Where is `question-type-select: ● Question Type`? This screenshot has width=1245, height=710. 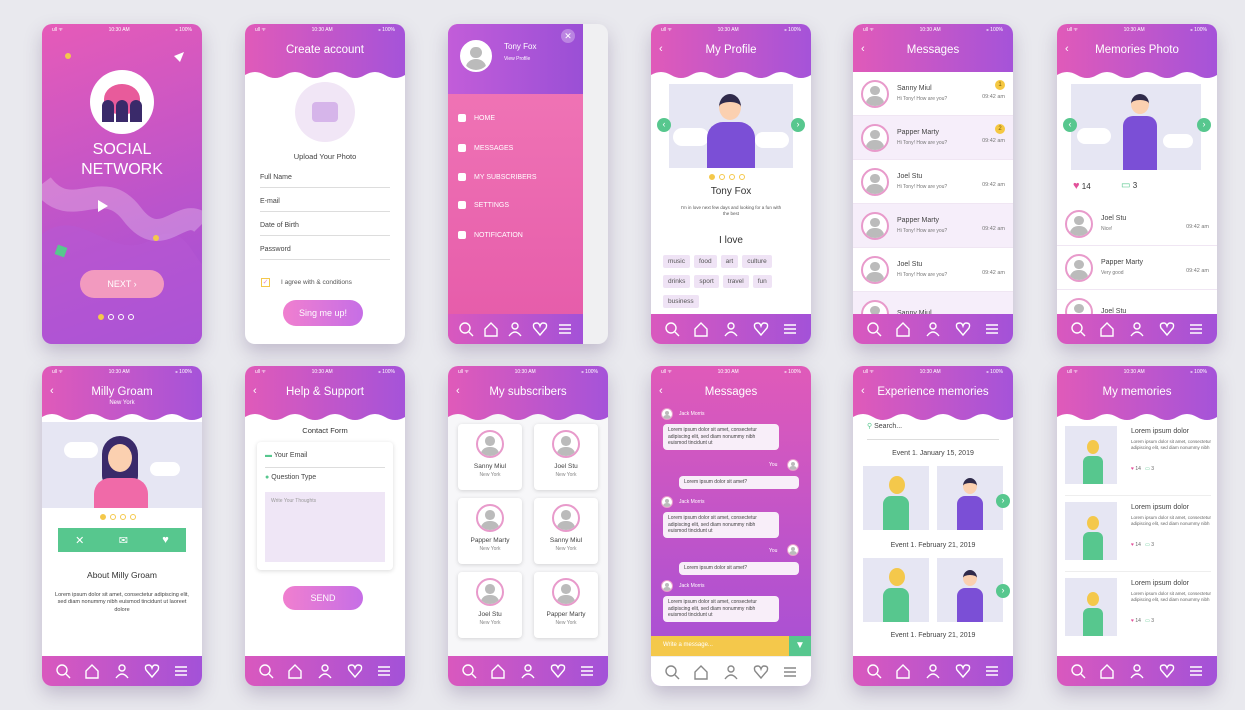
question-type-select: ● Question Type is located at coordinates (325, 481).